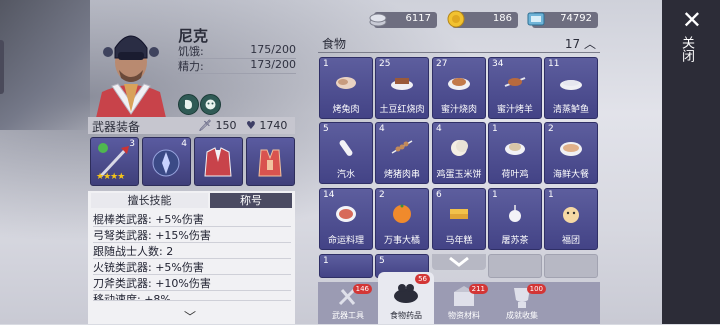 The width and height of the screenshot is (720, 325). I want to click on attack-stat: 🗡 150, so click(217, 125).